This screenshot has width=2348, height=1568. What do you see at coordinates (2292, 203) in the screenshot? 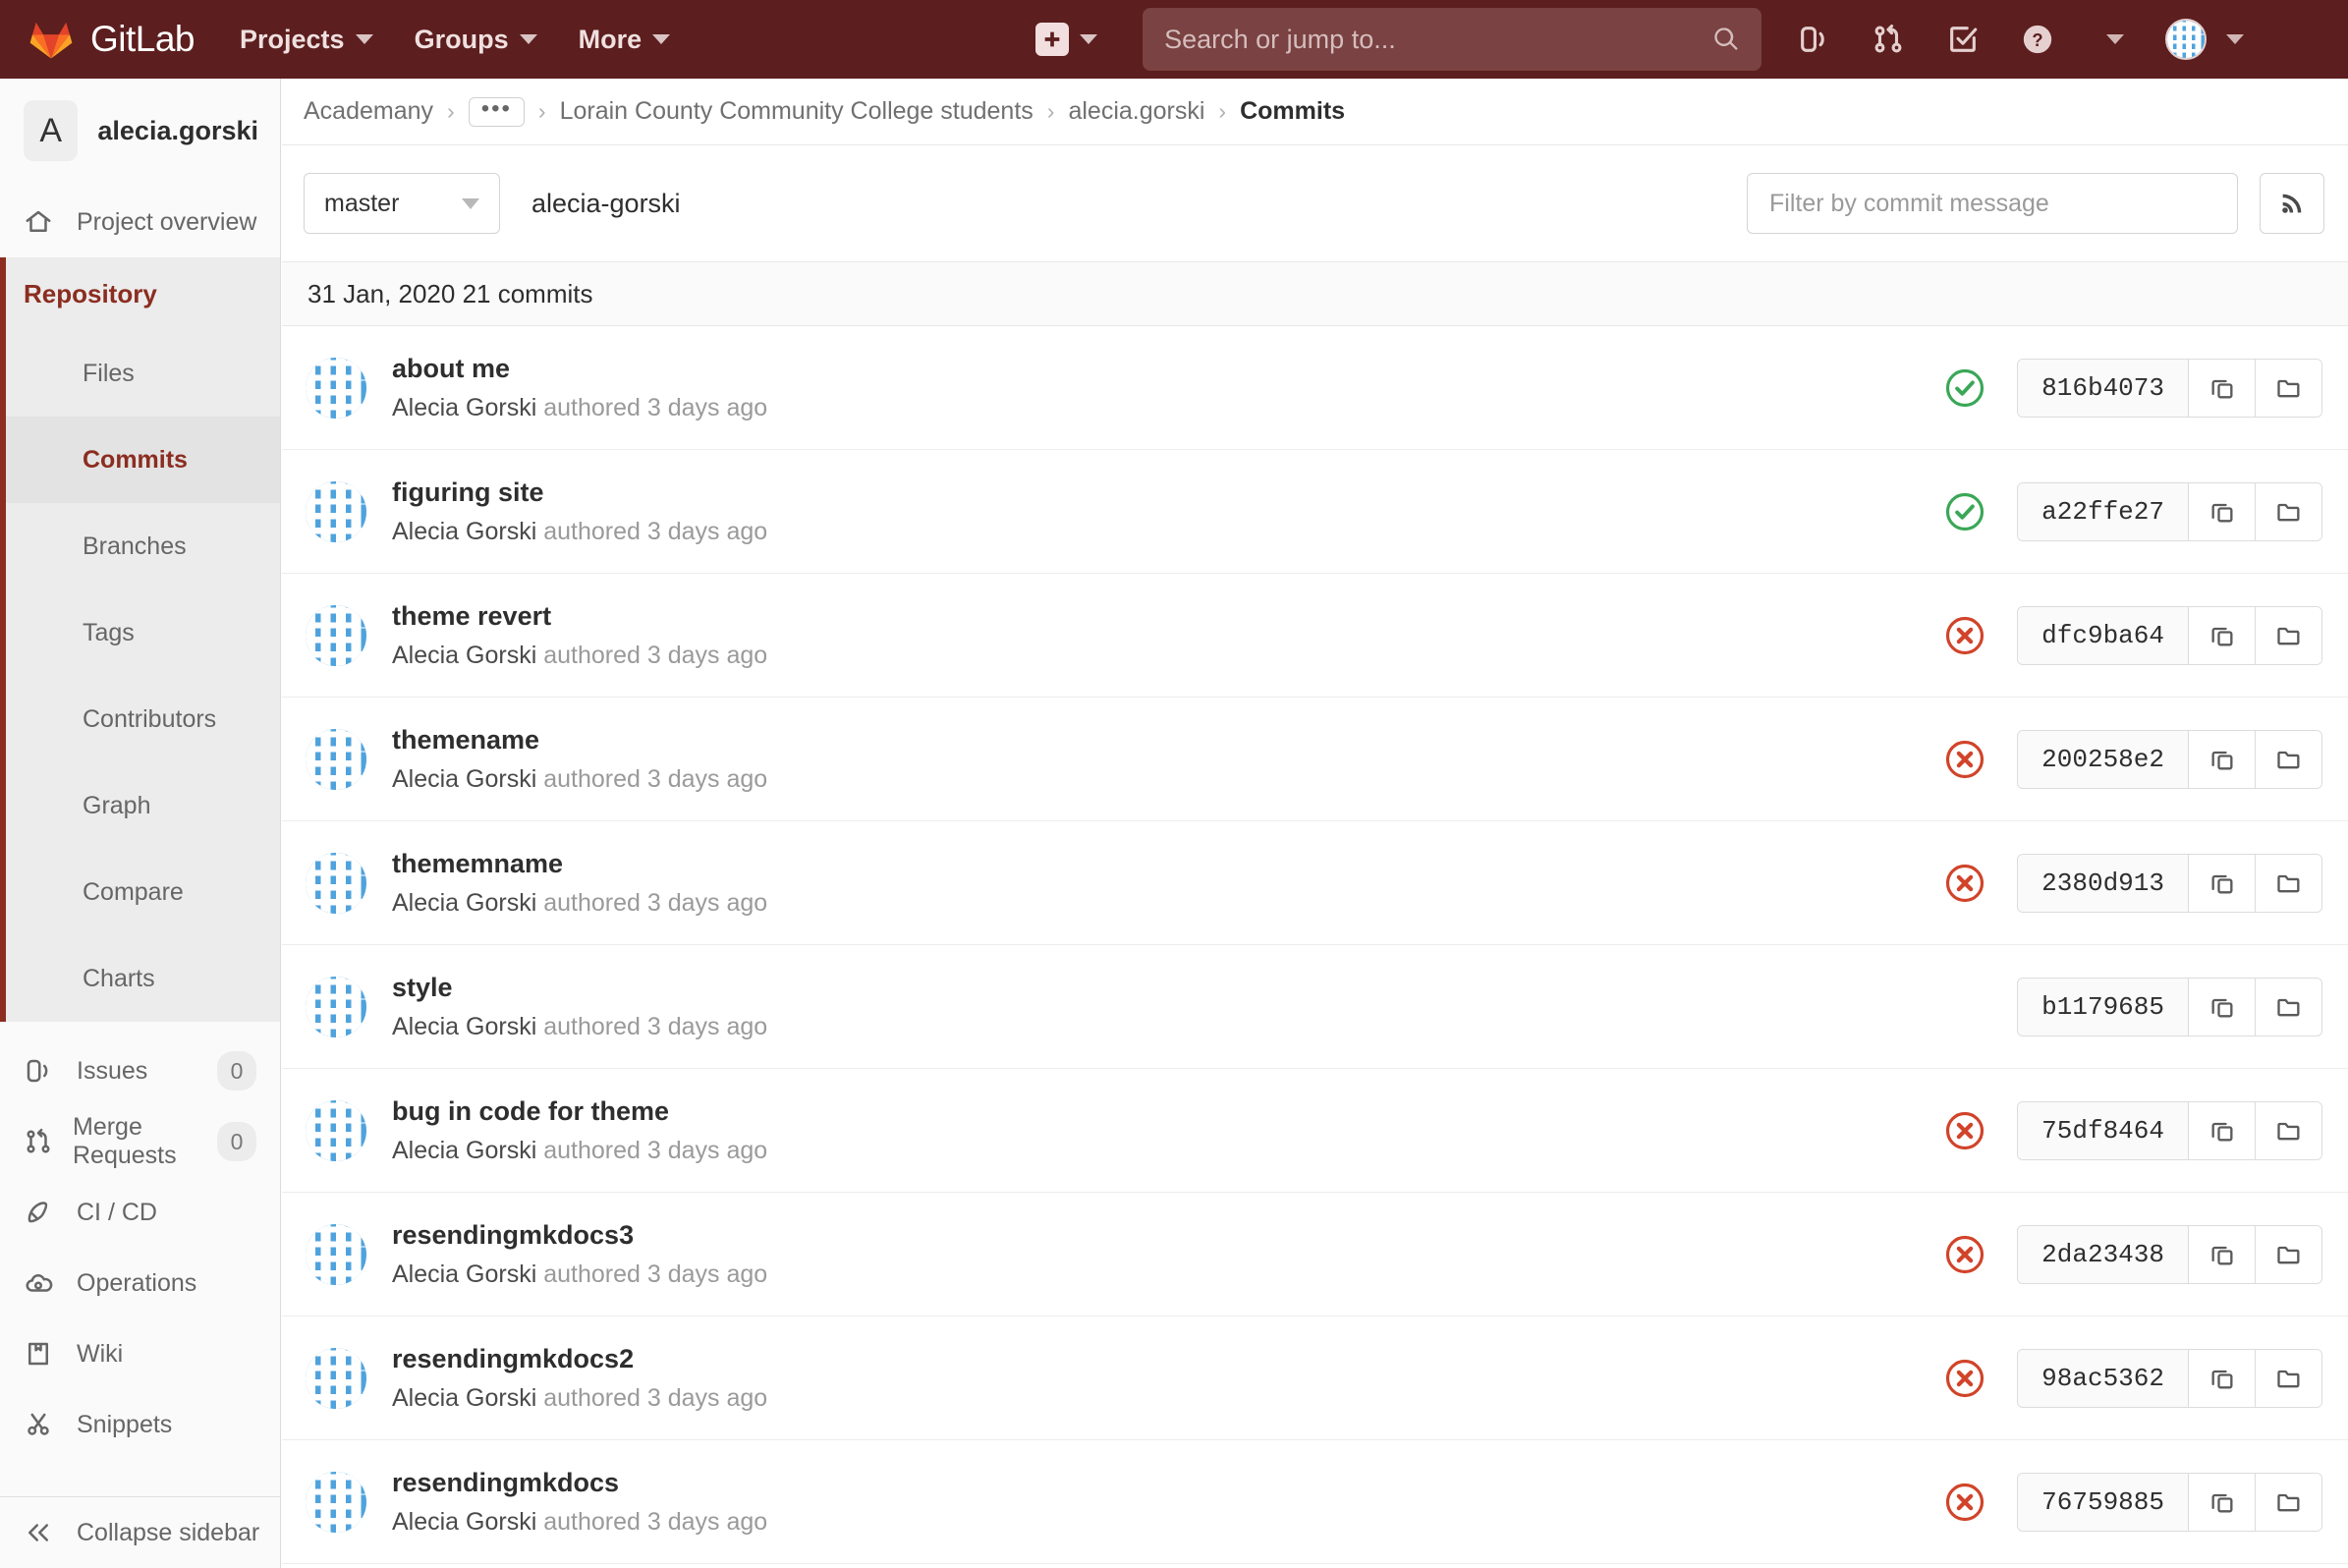
I see `rss-feed-button` at bounding box center [2292, 203].